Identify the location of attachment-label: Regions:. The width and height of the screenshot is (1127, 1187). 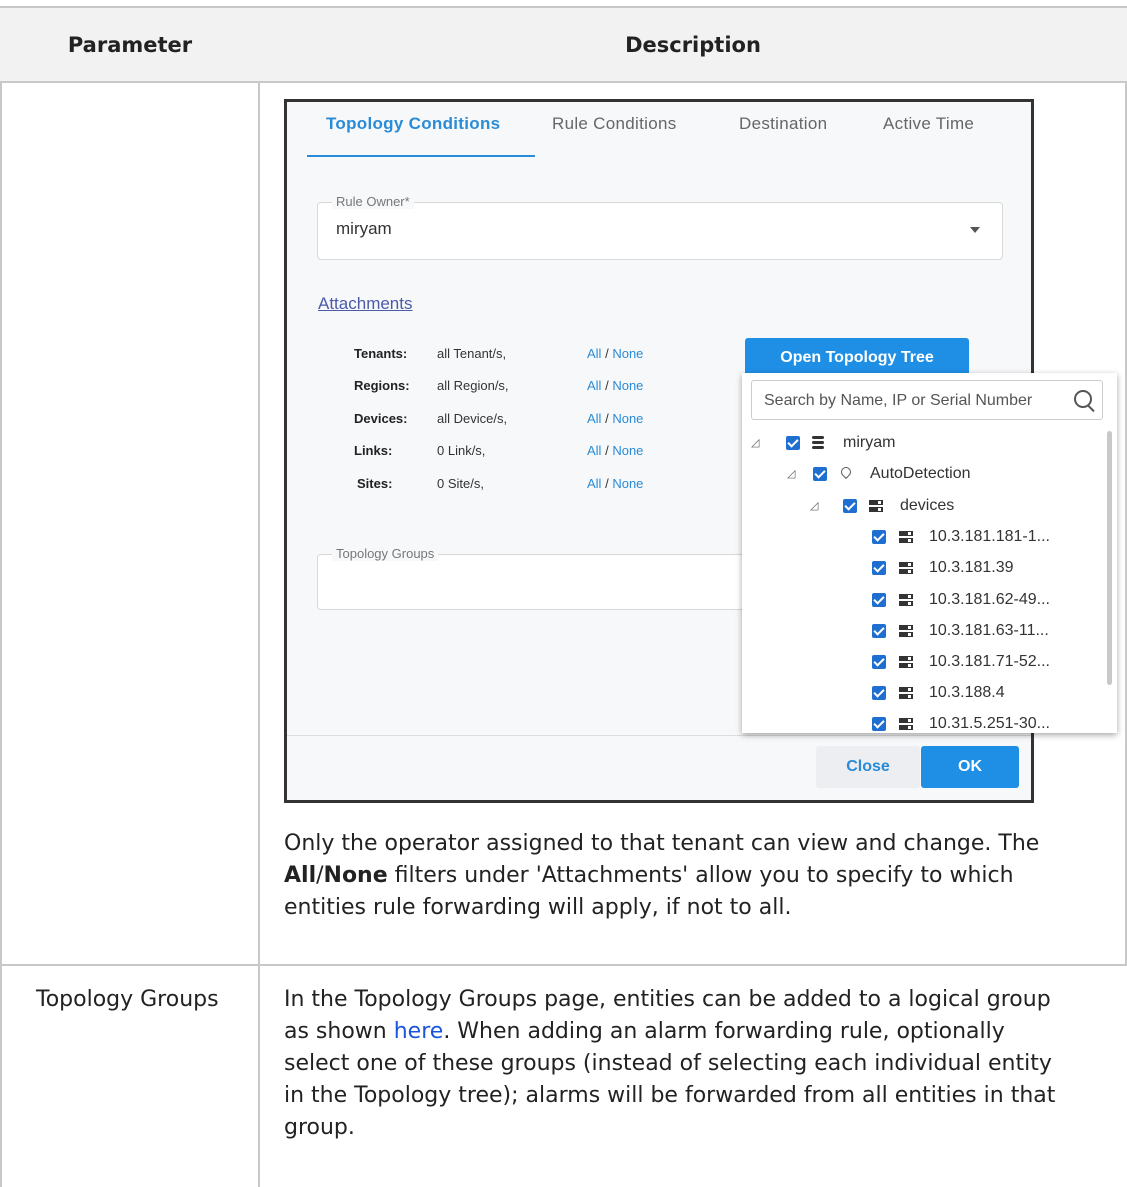
(382, 385).